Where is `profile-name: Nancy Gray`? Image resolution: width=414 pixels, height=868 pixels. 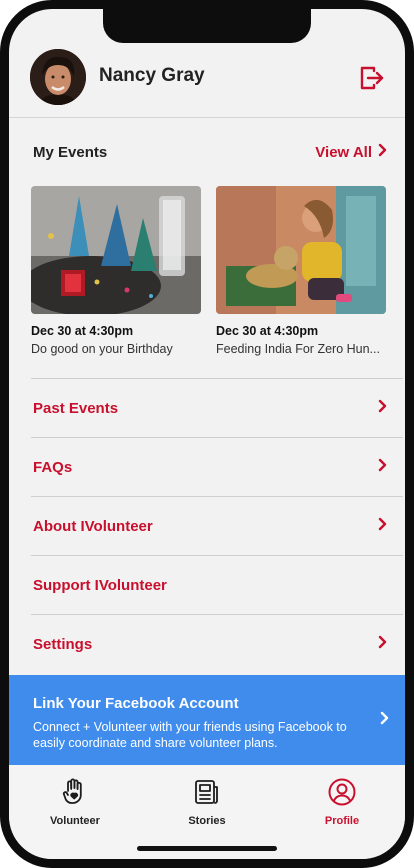
profile-name: Nancy Gray is located at coordinates (152, 75).